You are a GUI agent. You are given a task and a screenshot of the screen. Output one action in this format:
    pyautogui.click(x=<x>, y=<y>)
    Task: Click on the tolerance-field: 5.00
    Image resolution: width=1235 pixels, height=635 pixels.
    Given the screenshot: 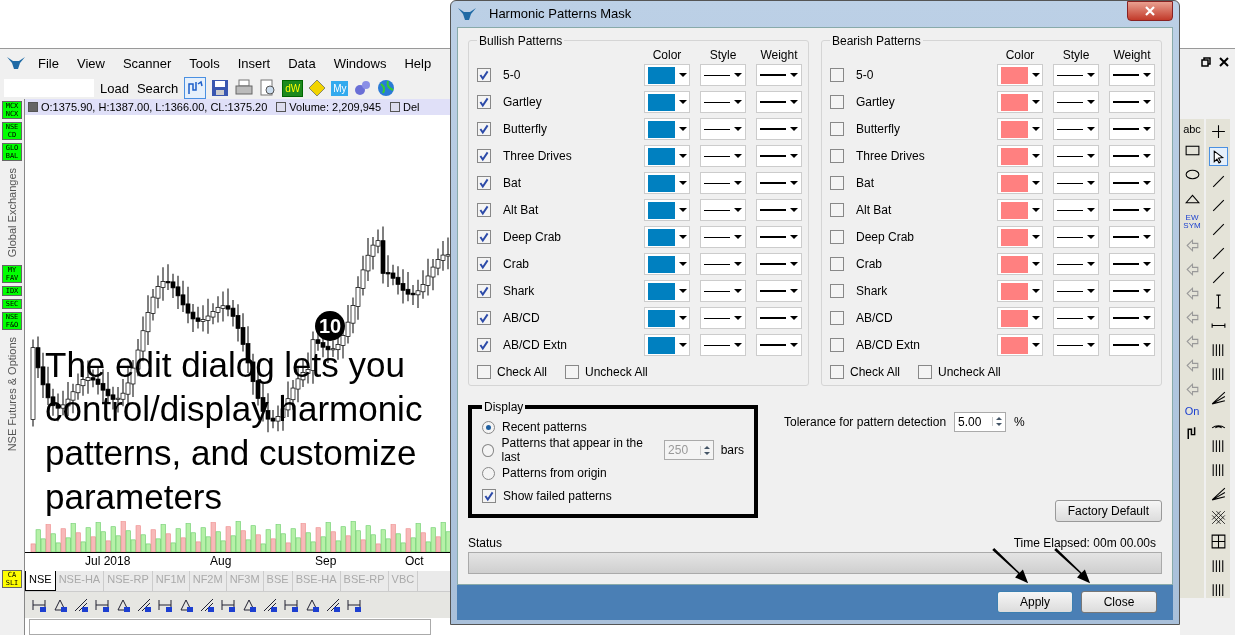 What is the action you would take?
    pyautogui.click(x=980, y=421)
    